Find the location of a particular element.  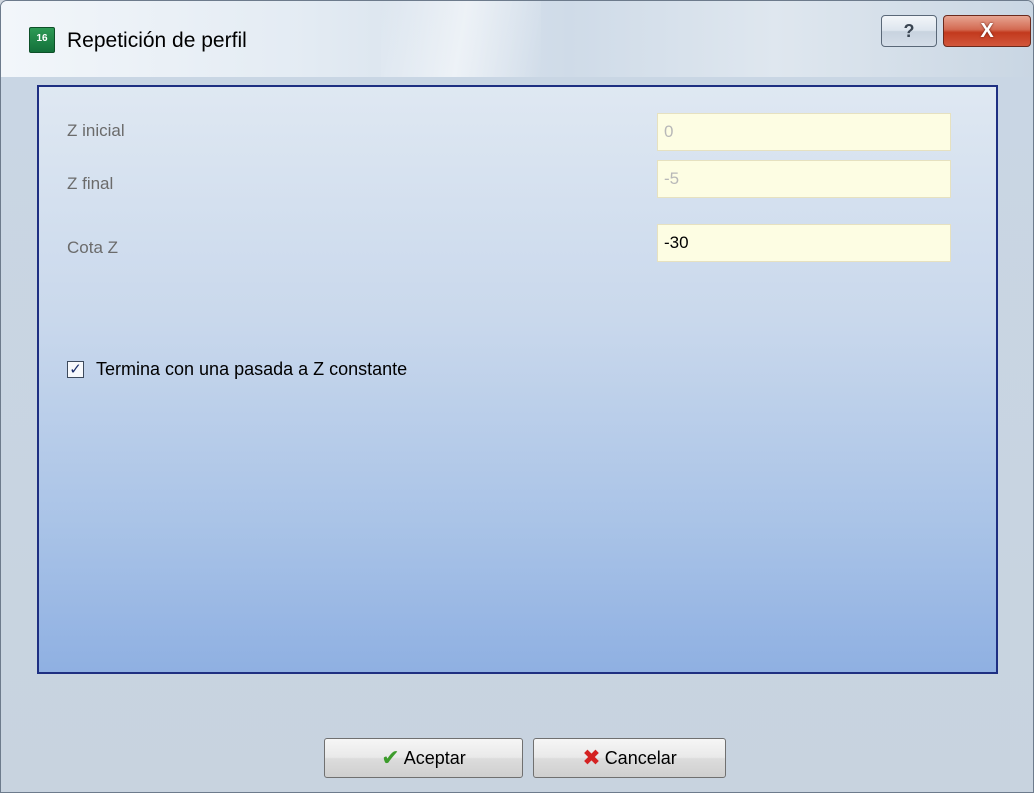

help-button: ? is located at coordinates (909, 31).